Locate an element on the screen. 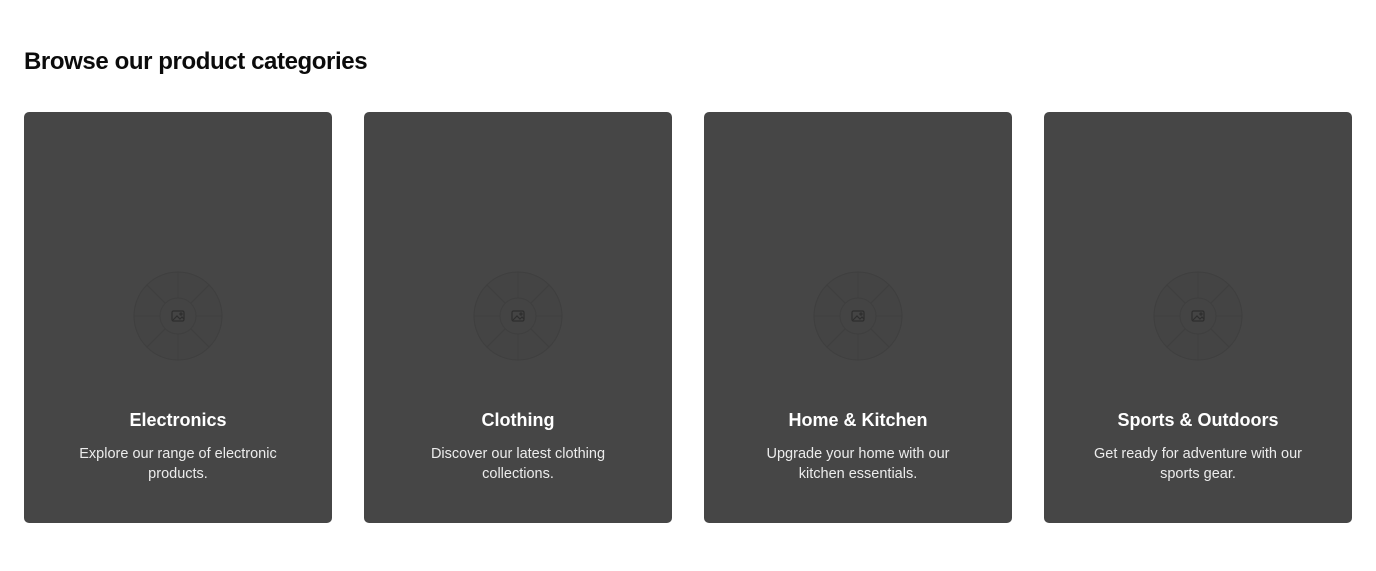 The width and height of the screenshot is (1376, 571). category-title: Home & Kitchen is located at coordinates (858, 420).